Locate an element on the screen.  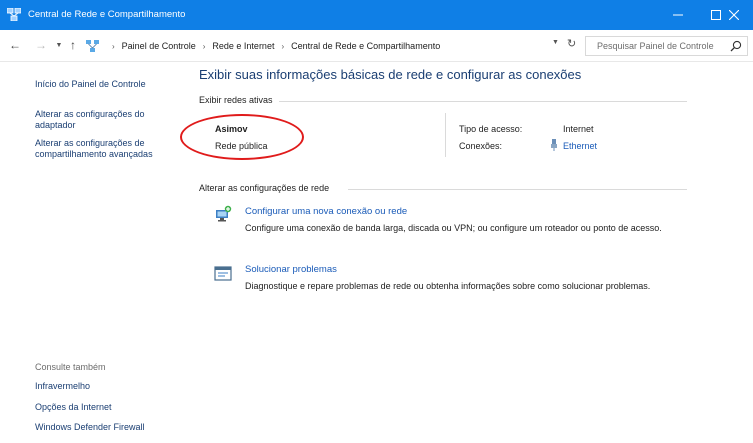
up-arrow-icon: ↑ is located at coordinates (73, 45).